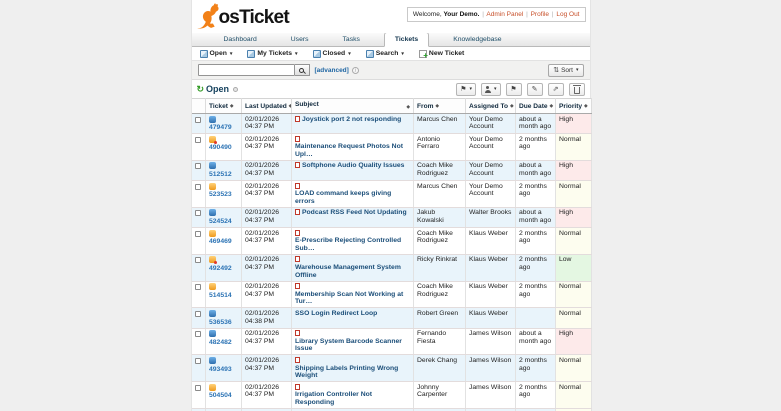 The width and height of the screenshot is (781, 411). What do you see at coordinates (246, 70) in the screenshot?
I see `search-input` at bounding box center [246, 70].